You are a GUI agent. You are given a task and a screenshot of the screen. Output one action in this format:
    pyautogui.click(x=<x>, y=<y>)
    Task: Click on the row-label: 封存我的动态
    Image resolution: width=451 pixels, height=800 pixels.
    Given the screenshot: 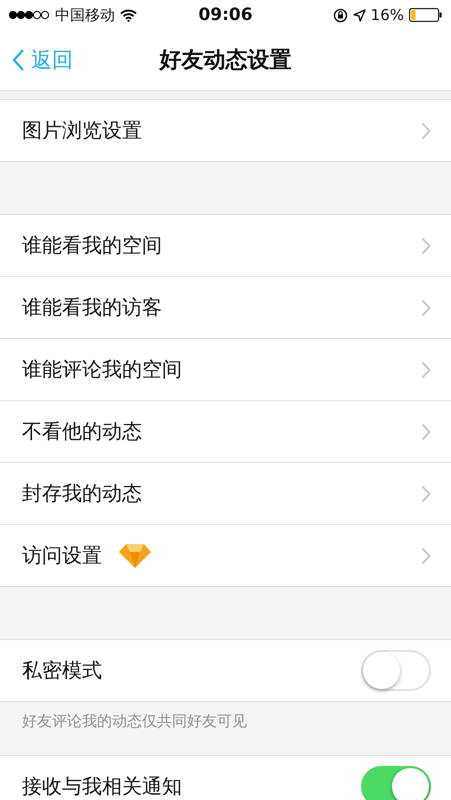 What is the action you would take?
    pyautogui.click(x=82, y=493)
    